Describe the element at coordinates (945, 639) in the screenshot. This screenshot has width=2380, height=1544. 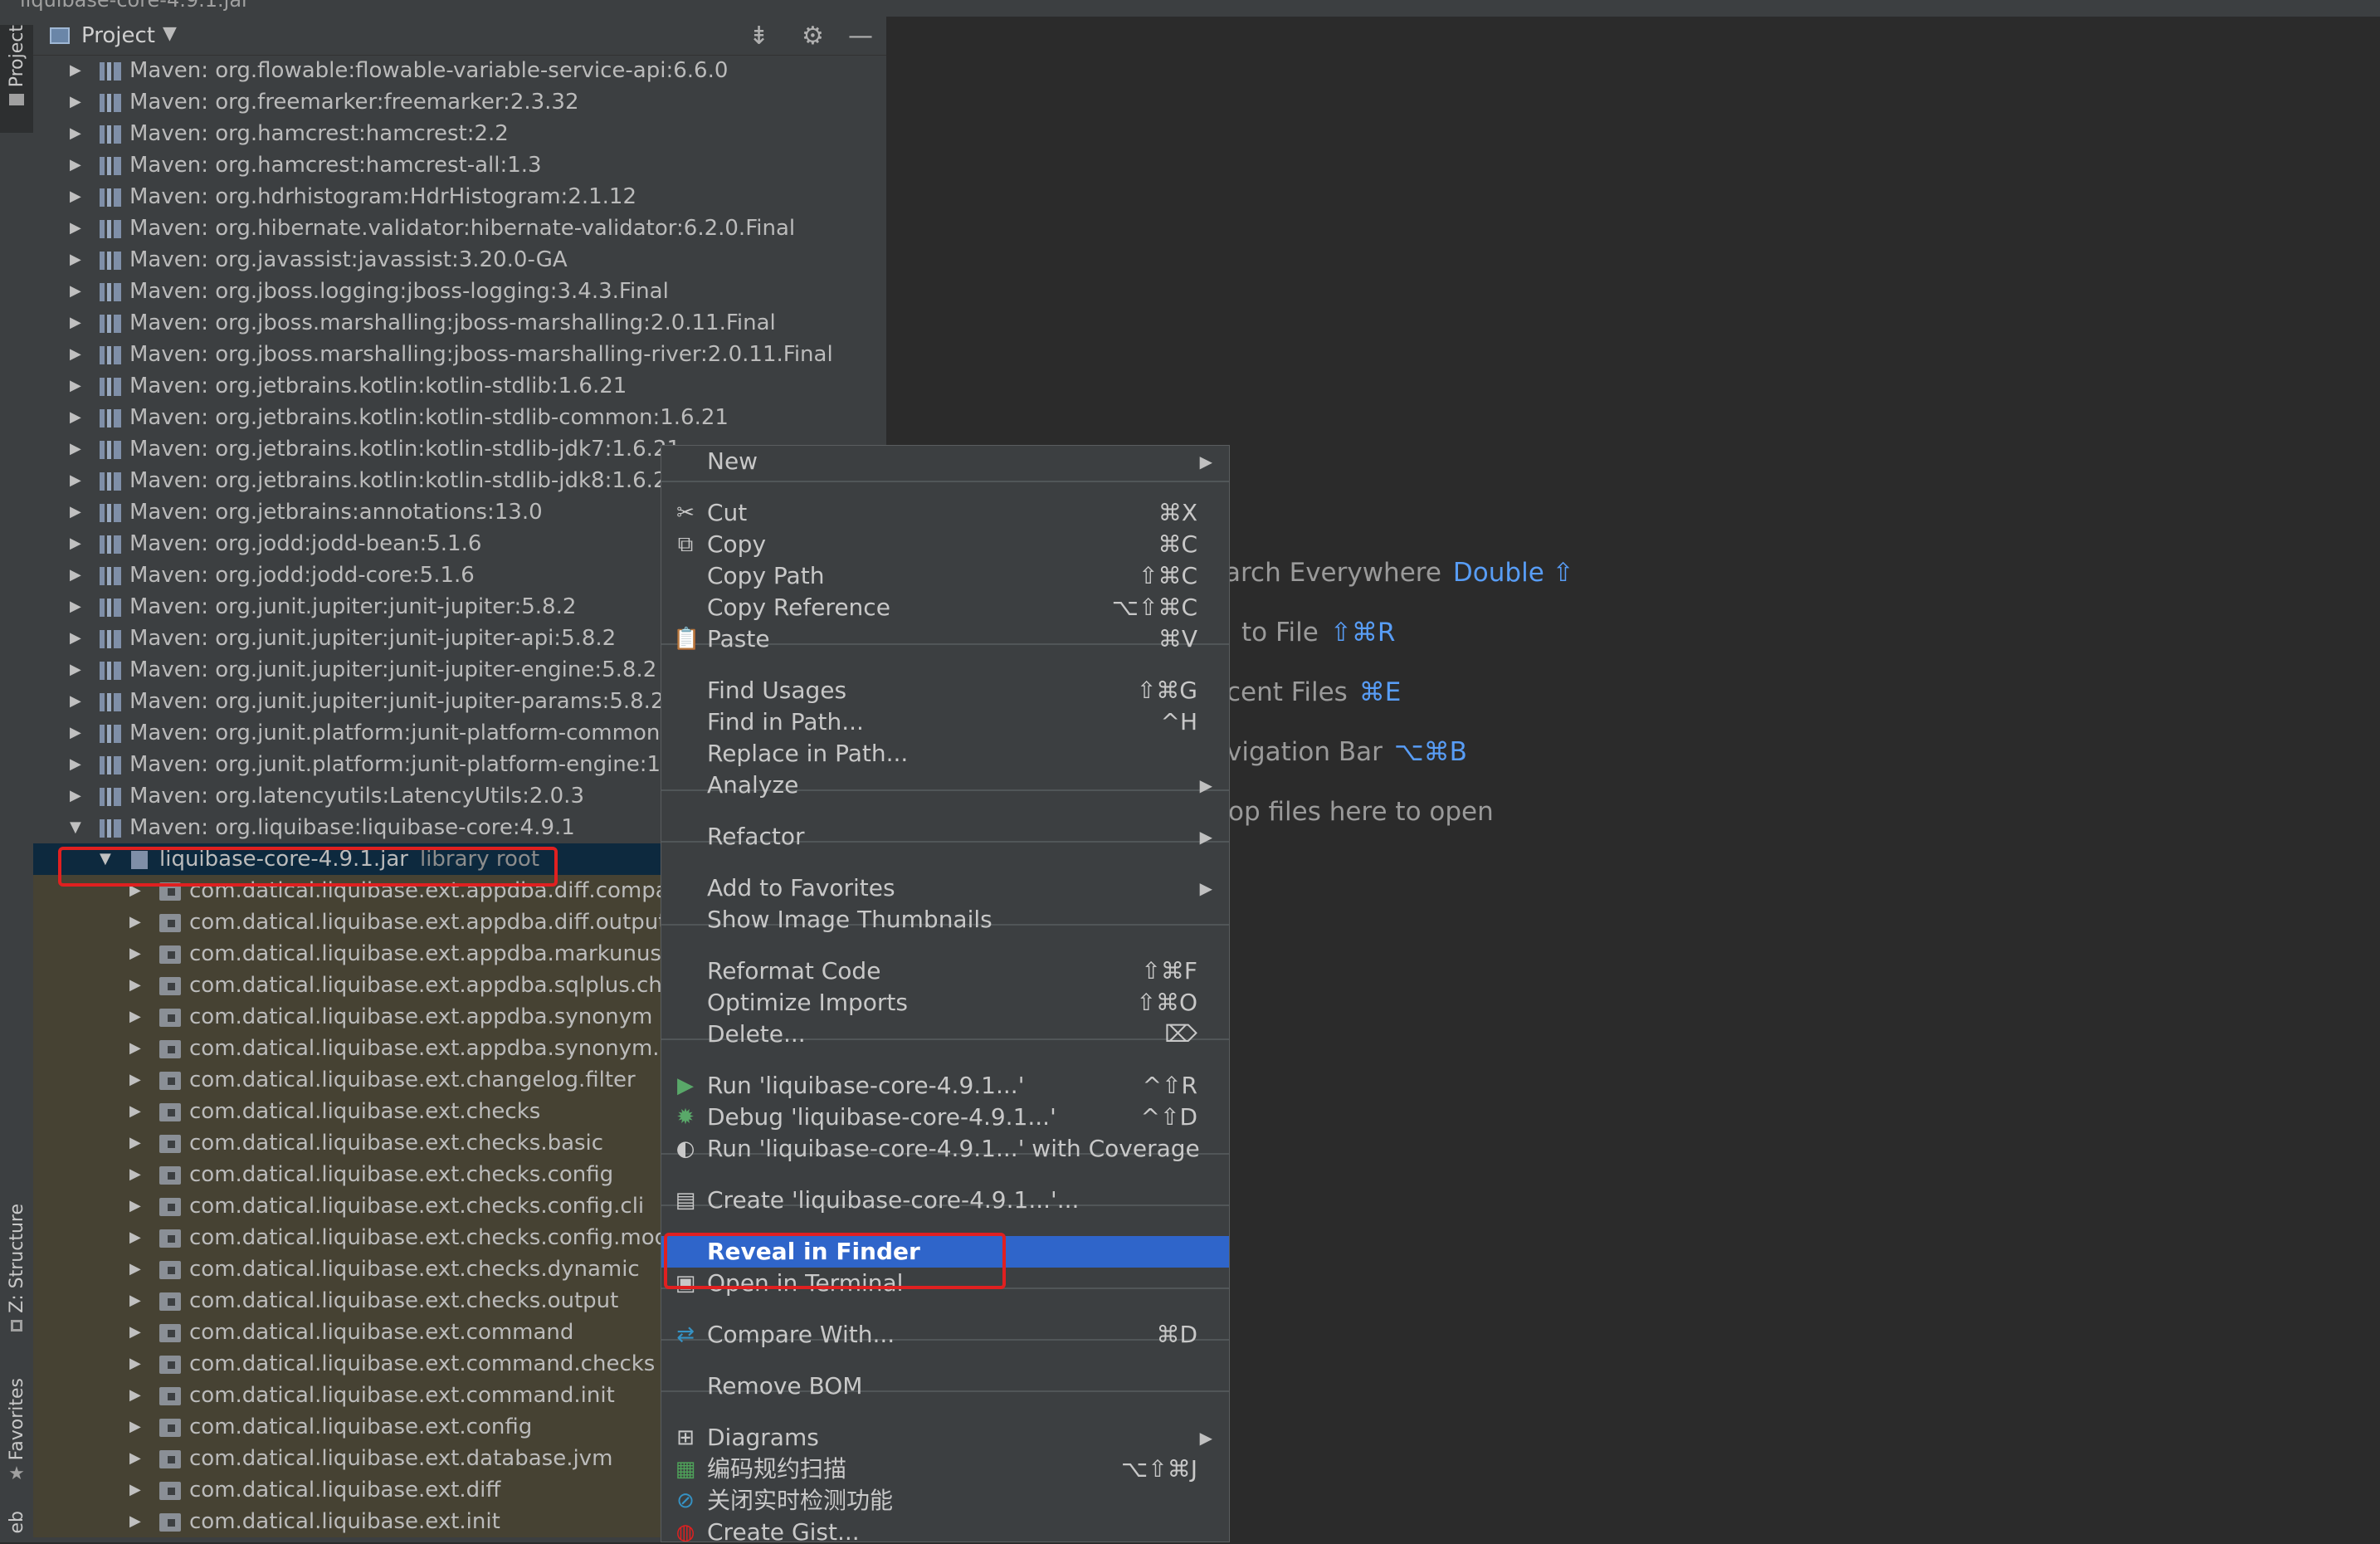
I see `menu-item: 📋 Paste ⌘V` at that location.